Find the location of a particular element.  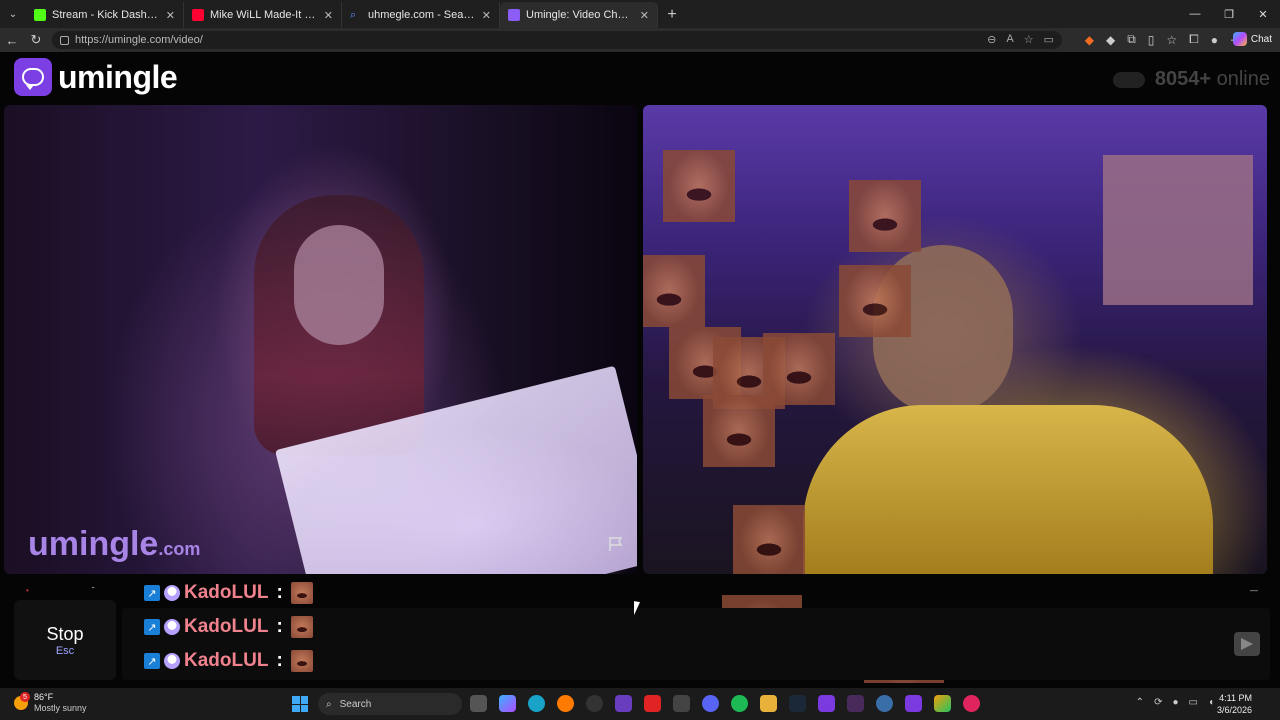

new-tab-button: + is located at coordinates (672, 15).